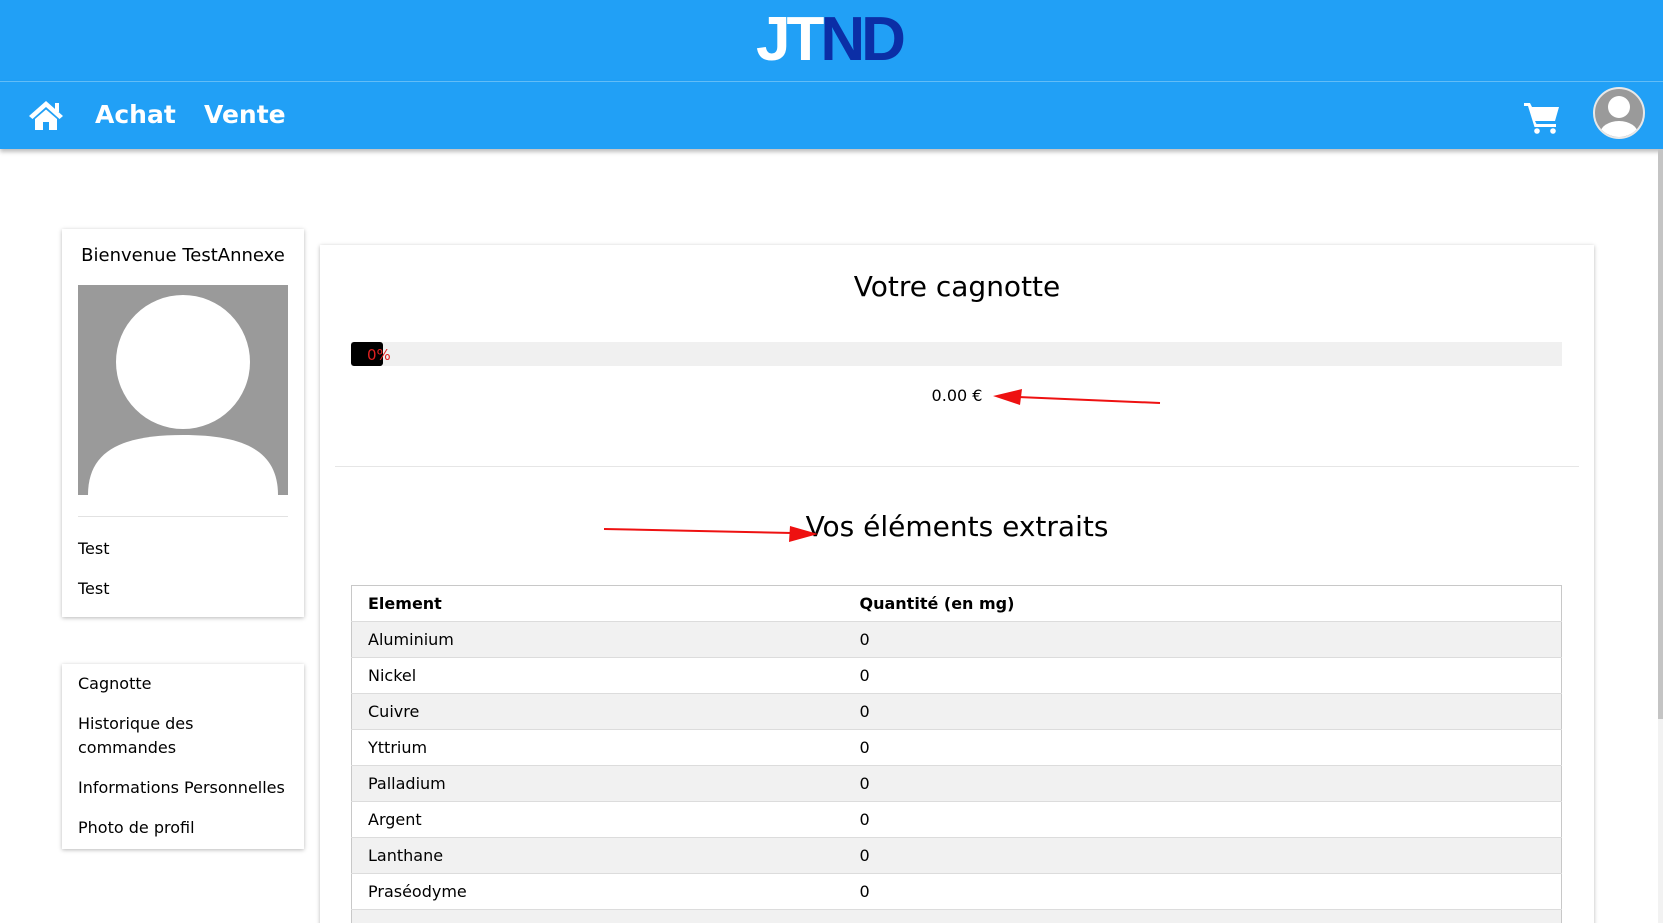 The height and width of the screenshot is (923, 1663). Describe the element at coordinates (957, 466) in the screenshot. I see `section-divider` at that location.